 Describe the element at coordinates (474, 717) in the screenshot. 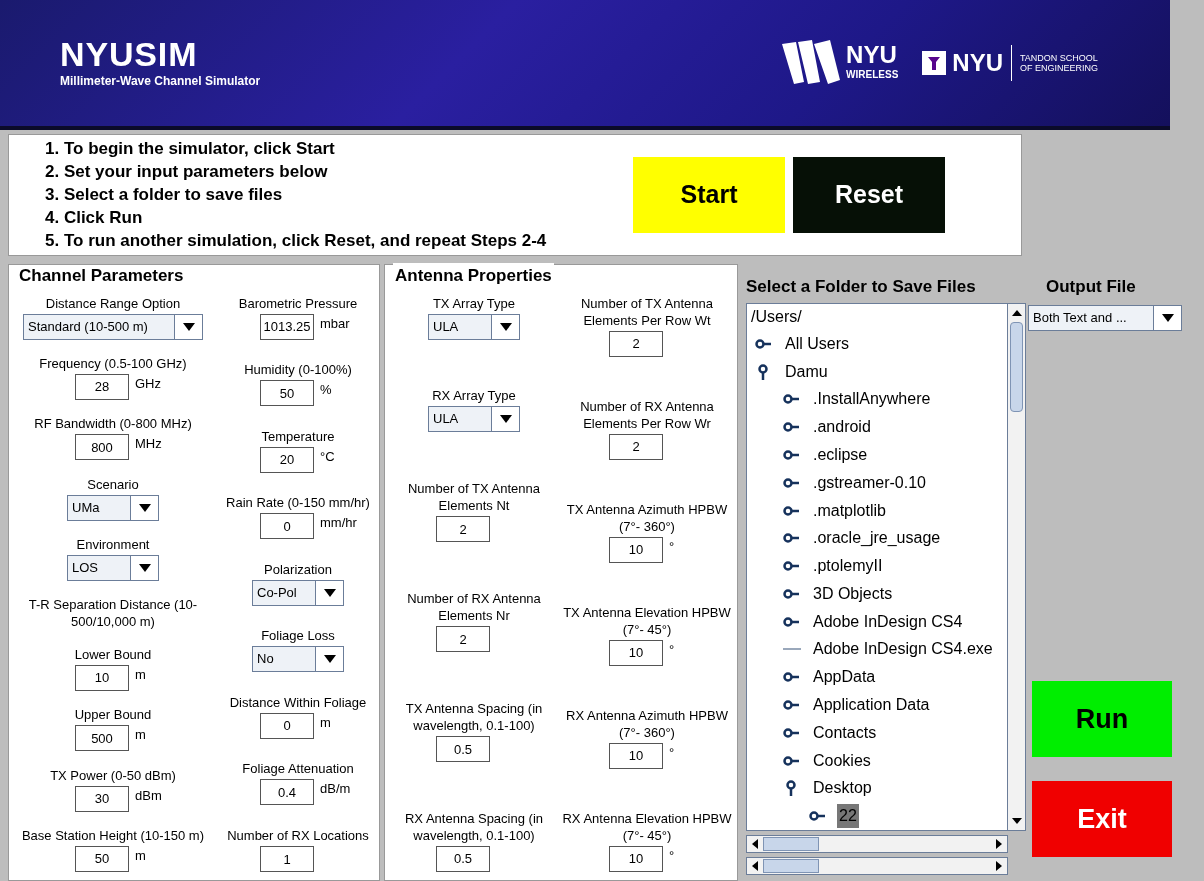

I see `field-label: TX Antenna Spacing (in wavelength, 0.1-100)` at that location.